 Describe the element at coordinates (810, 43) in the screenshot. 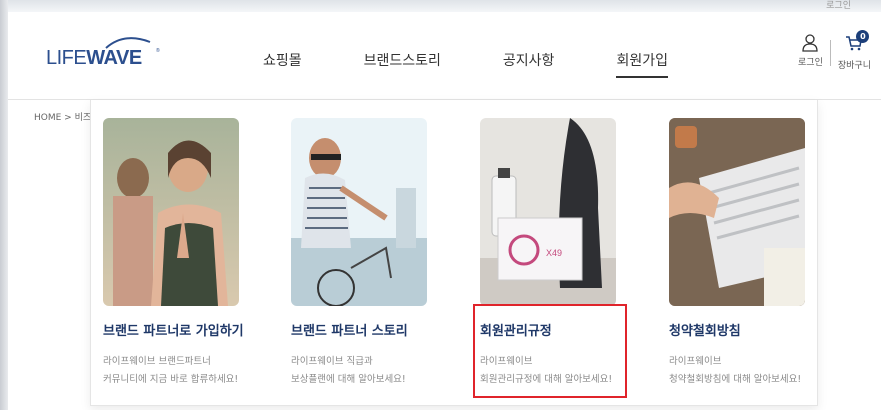

I see `user-icon` at that location.